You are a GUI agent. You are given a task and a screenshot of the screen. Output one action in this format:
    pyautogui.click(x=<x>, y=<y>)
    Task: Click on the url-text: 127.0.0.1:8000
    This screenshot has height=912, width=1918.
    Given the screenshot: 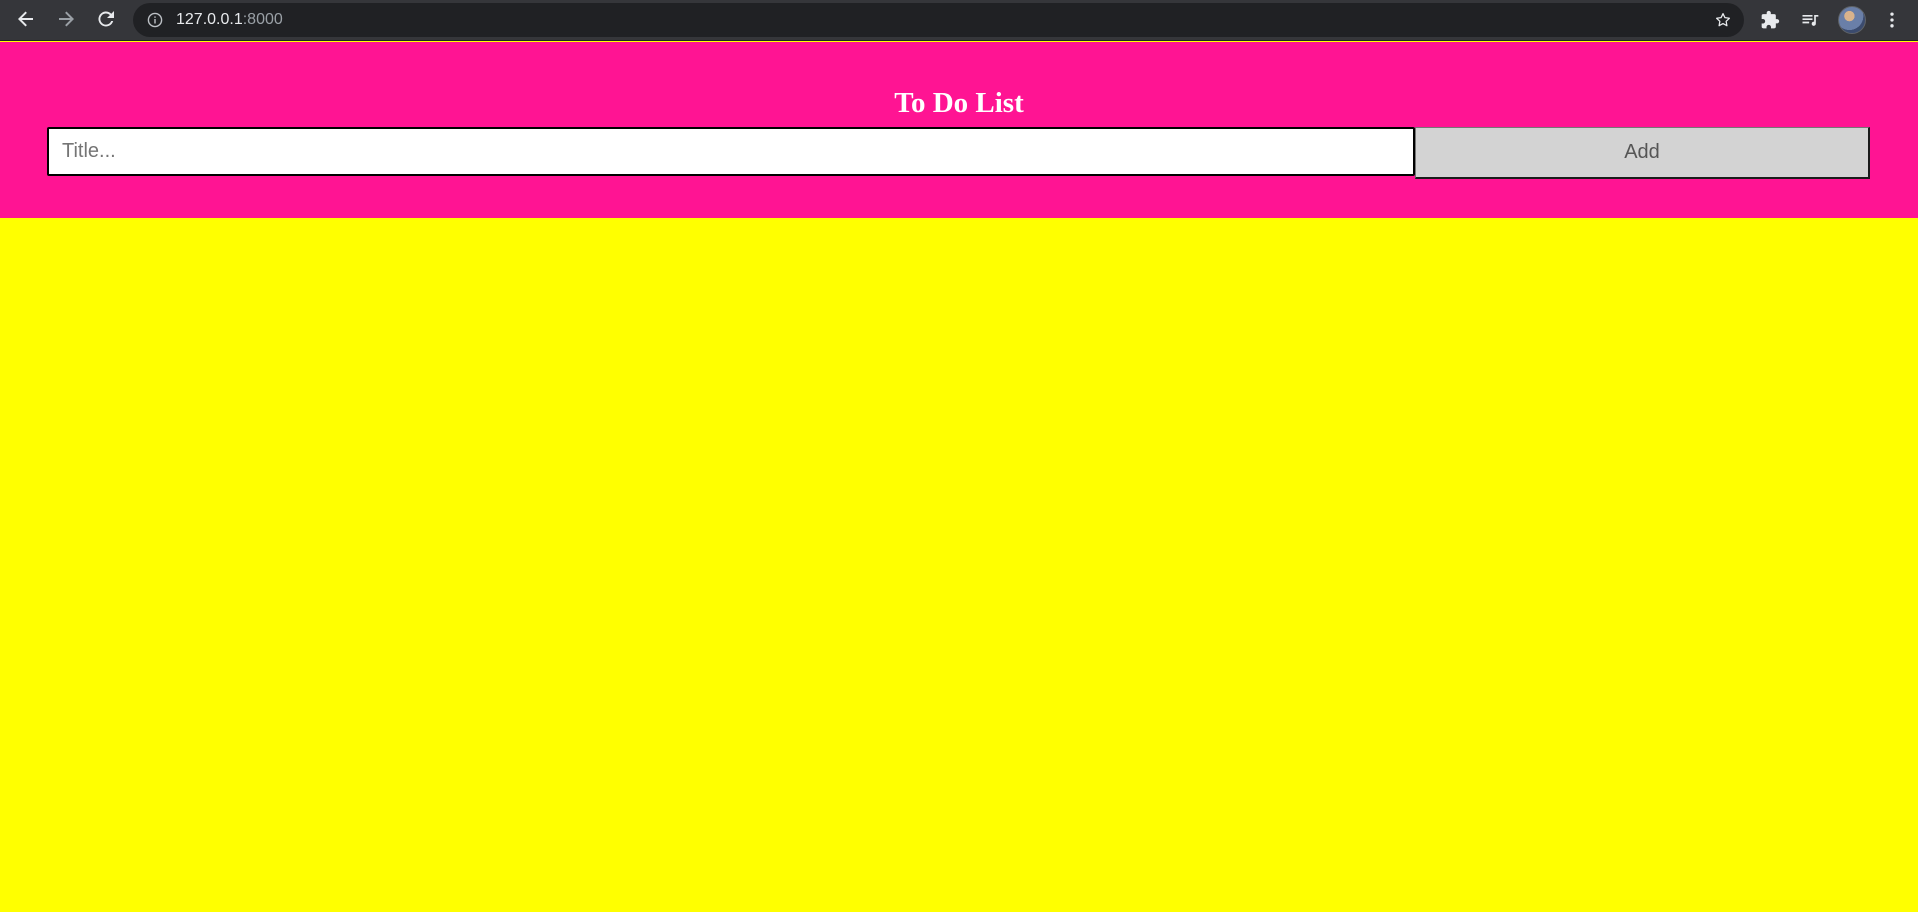 What is the action you would take?
    pyautogui.click(x=229, y=20)
    